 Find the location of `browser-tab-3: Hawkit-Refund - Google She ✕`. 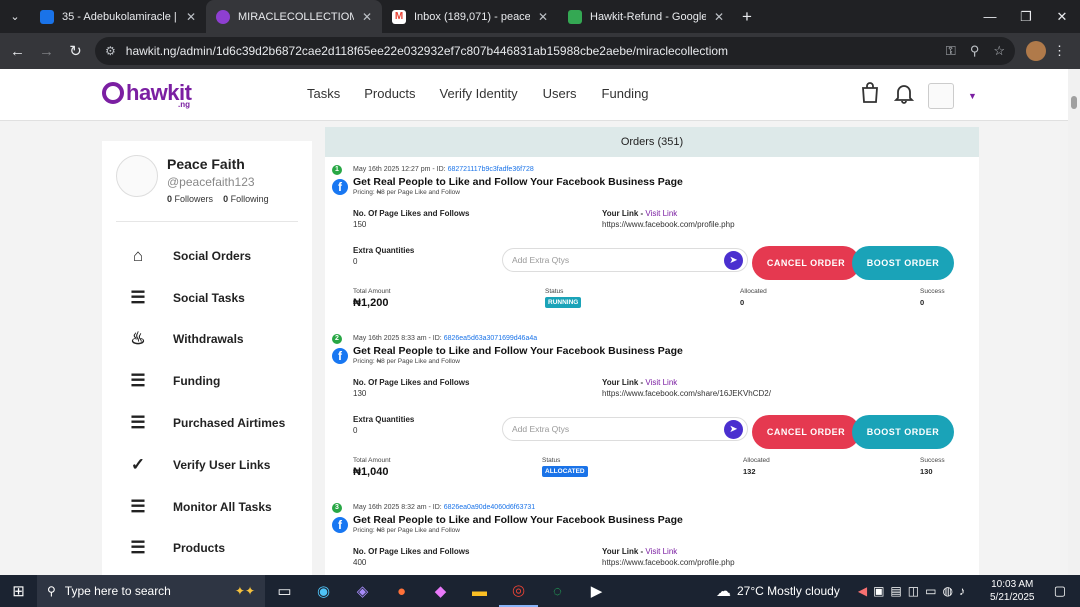

browser-tab-3: Hawkit-Refund - Google She ✕ is located at coordinates (646, 16).